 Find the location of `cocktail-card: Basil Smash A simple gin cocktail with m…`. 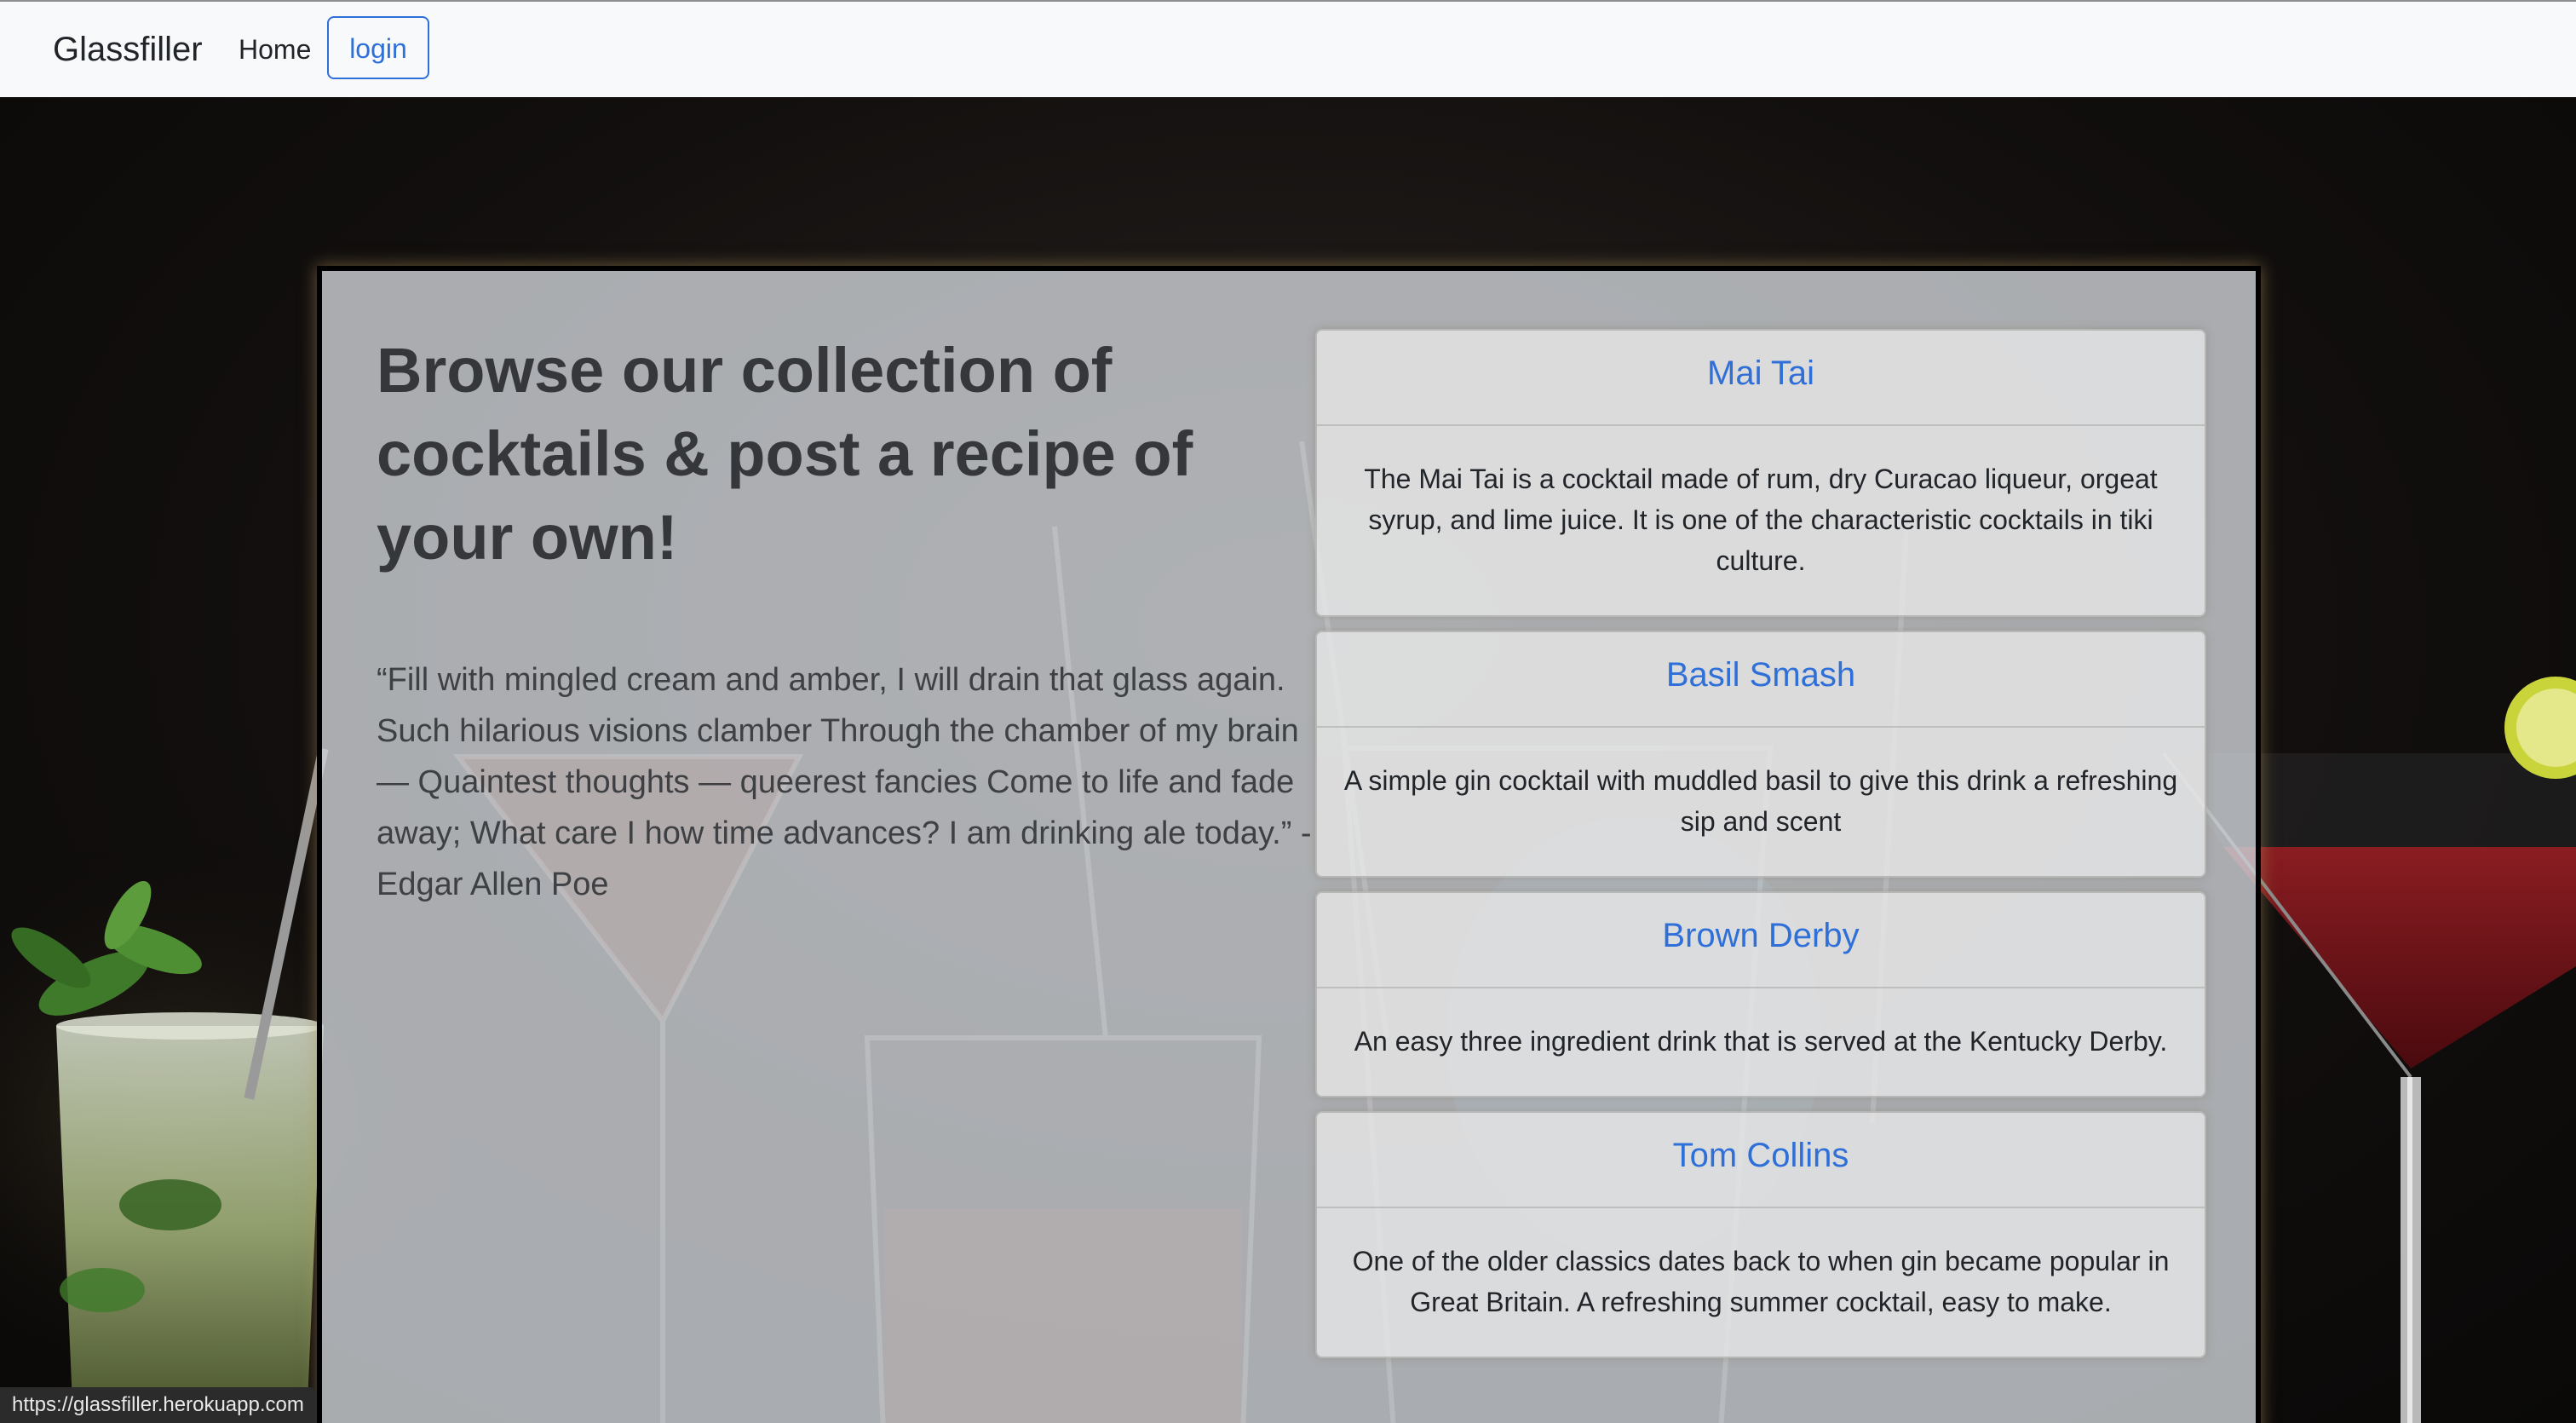

cocktail-card: Basil Smash A simple gin cocktail with m… is located at coordinates (1761, 755).